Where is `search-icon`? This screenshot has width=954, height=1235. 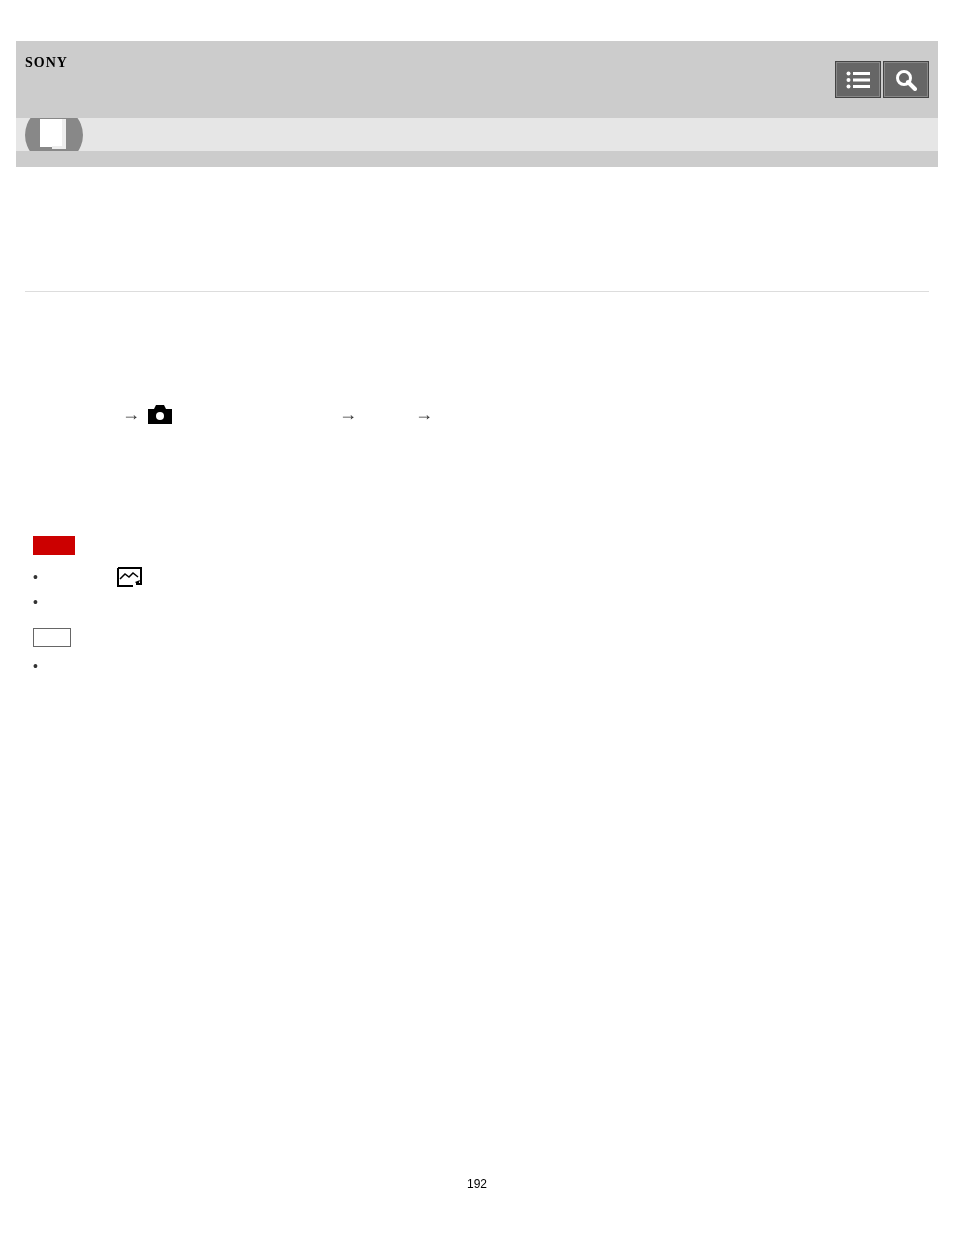
search-icon is located at coordinates (906, 79).